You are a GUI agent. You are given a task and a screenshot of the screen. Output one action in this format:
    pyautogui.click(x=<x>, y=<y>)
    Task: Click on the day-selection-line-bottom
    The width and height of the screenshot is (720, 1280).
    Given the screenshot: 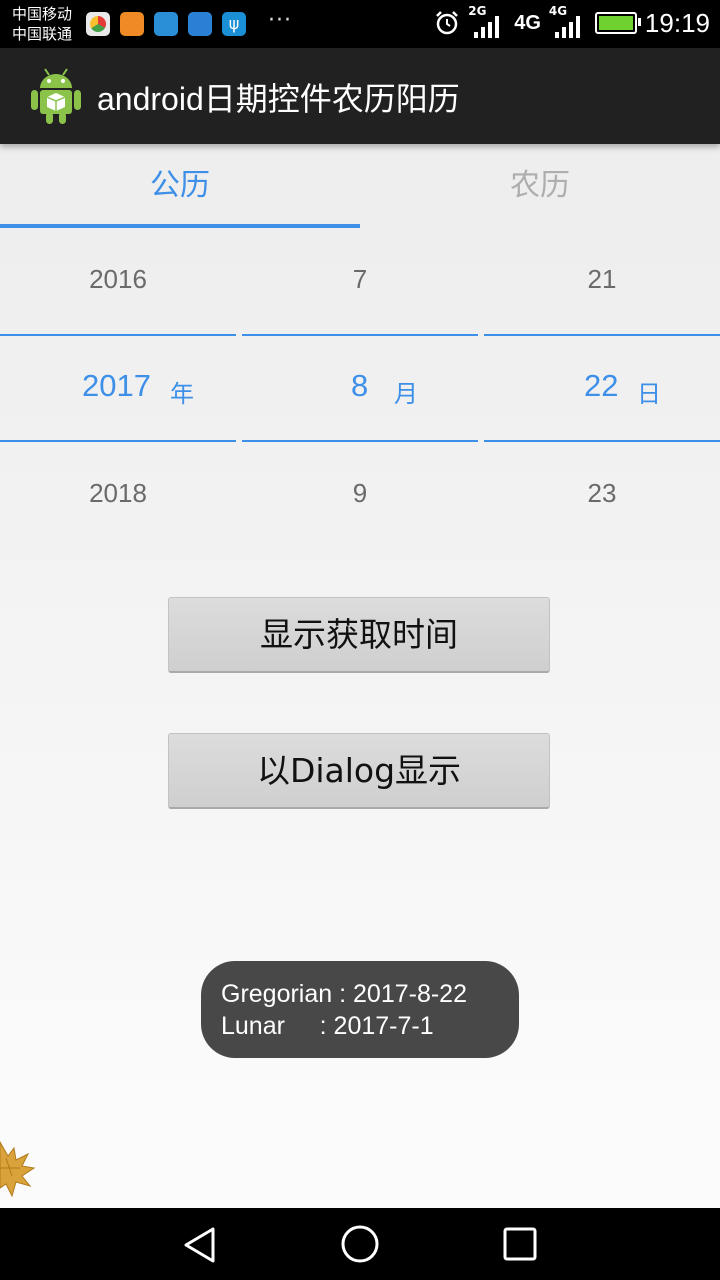 What is the action you would take?
    pyautogui.click(x=602, y=441)
    